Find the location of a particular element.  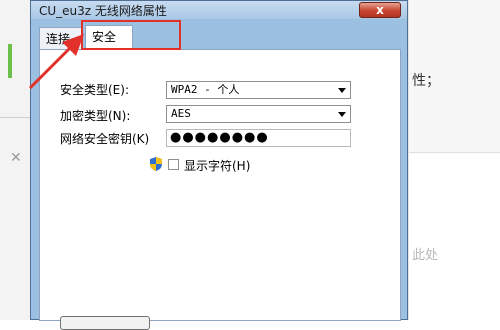

close-button: x is located at coordinates (380, 10).